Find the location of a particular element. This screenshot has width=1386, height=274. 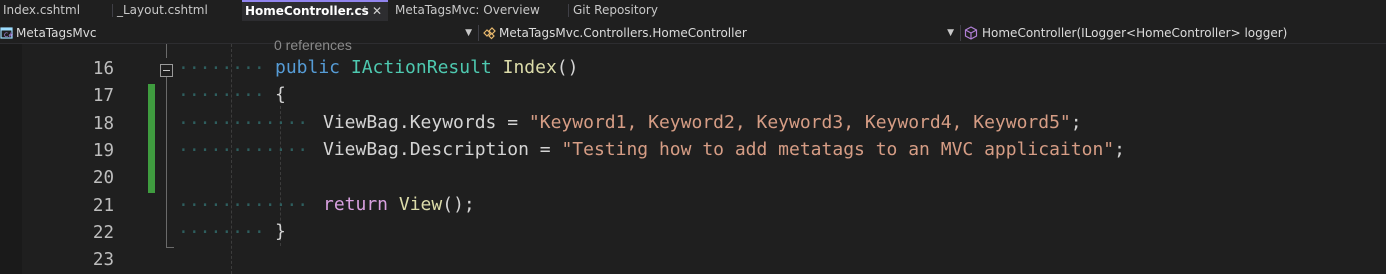

close-brace: } is located at coordinates (280, 231).